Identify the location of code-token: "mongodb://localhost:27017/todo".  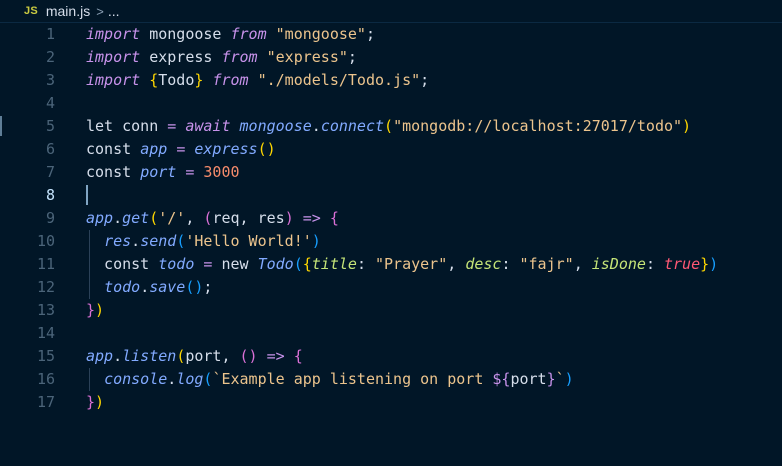
(538, 126).